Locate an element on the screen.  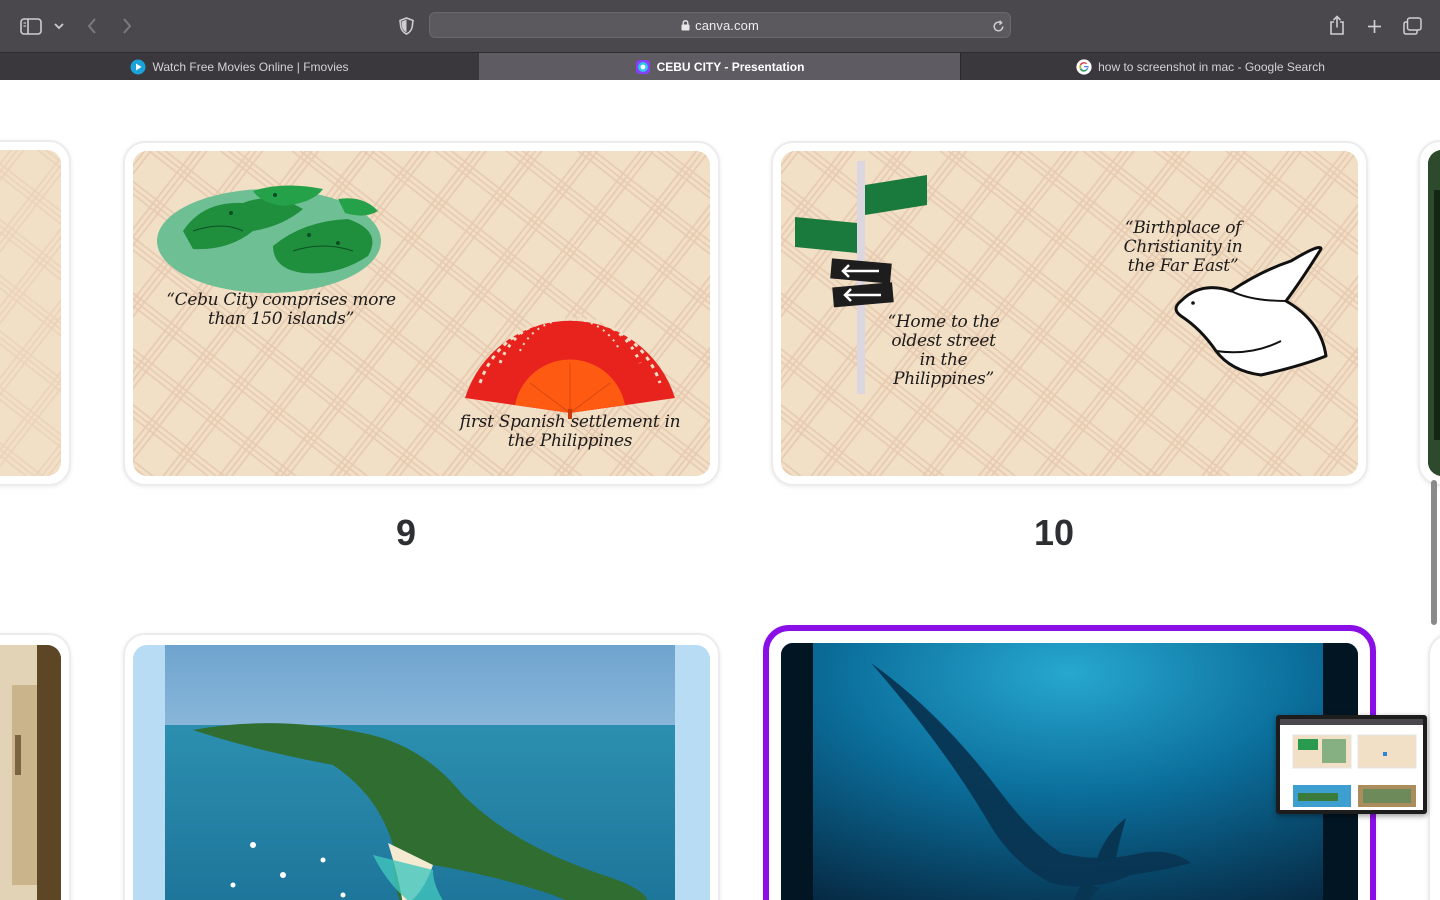
thresher-shark-photo is located at coordinates (1069, 771).